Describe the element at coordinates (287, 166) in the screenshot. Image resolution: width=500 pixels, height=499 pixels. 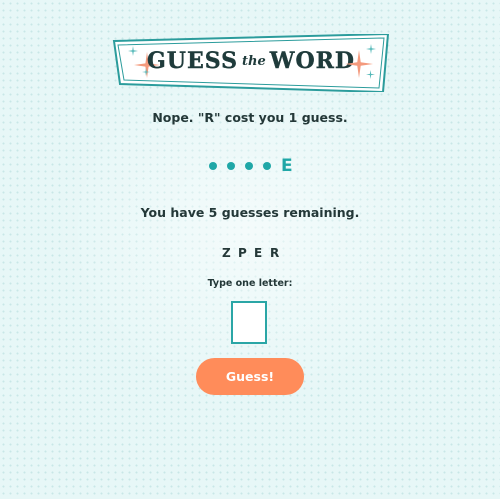
I see `revealed-letter: E` at that location.